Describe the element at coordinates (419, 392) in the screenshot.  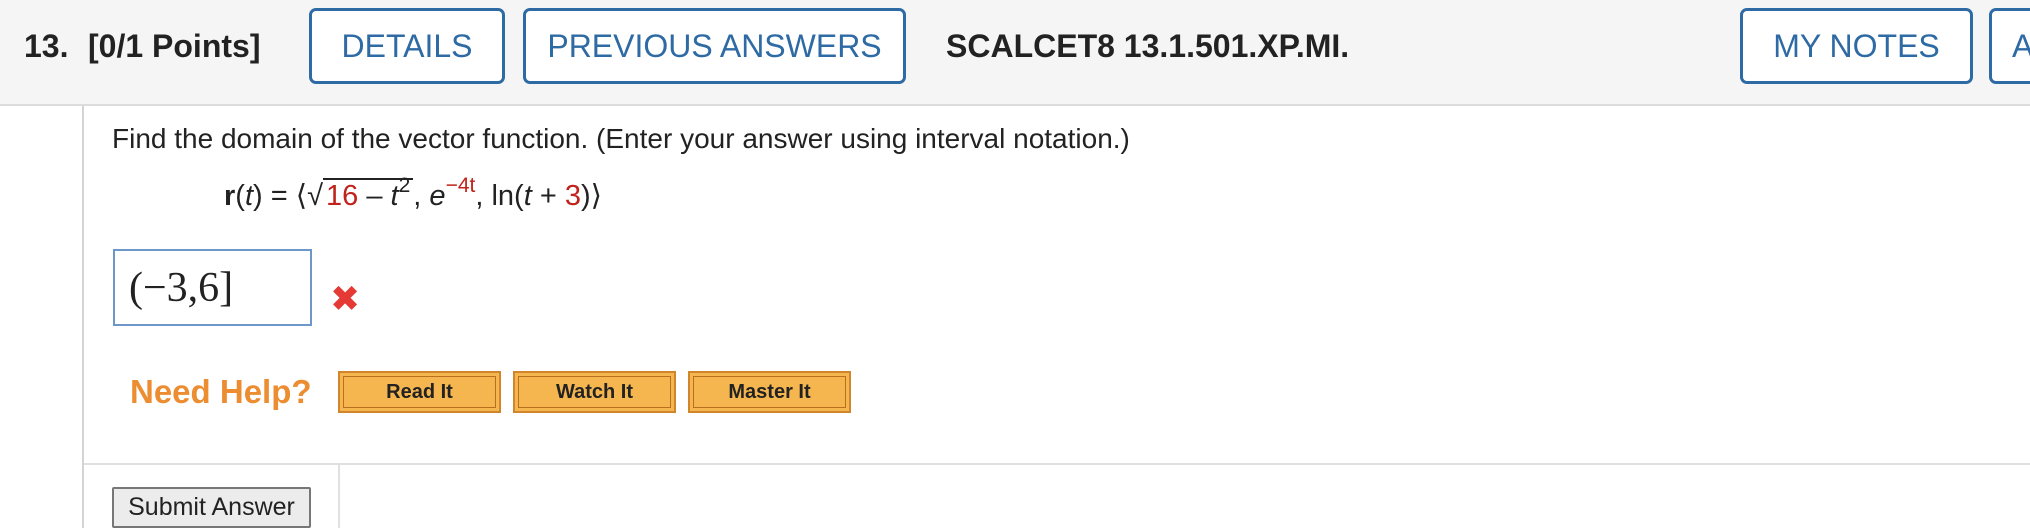
I see `read-it-button: Read It` at that location.